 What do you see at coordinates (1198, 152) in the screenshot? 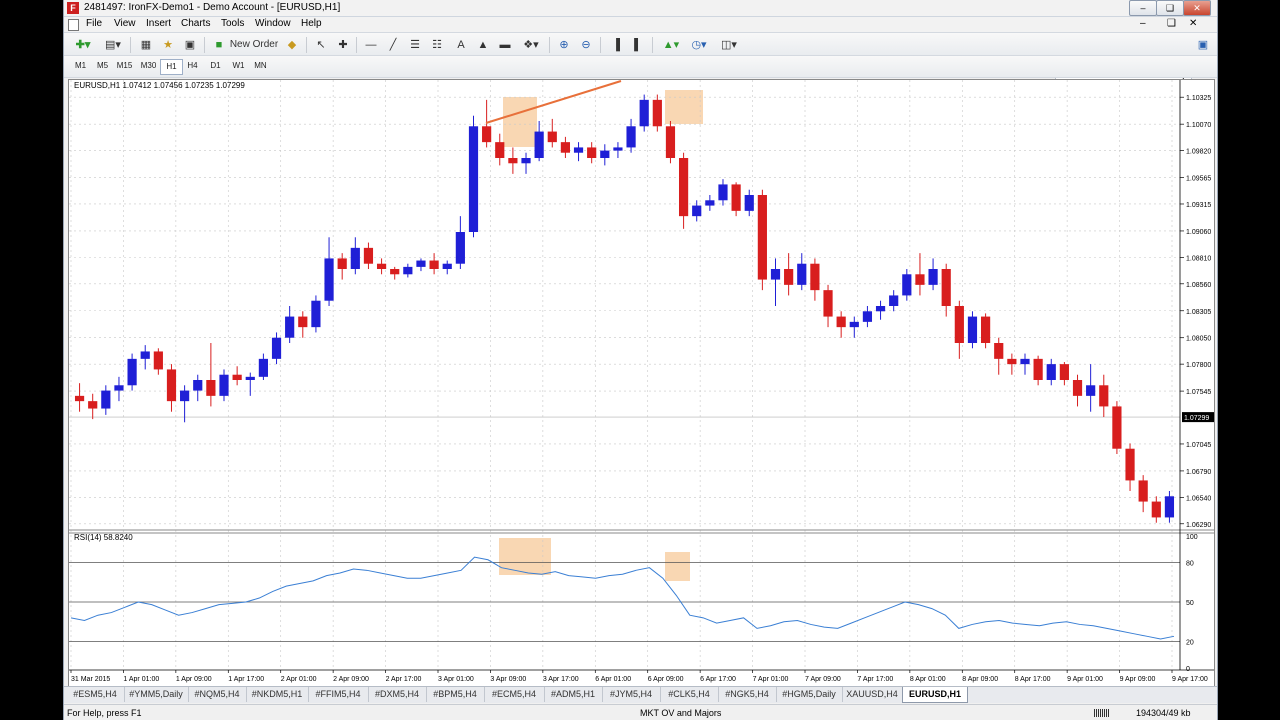
I see `price-axis-label: 1.09820` at bounding box center [1198, 152].